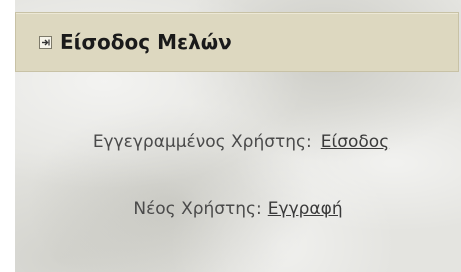  What do you see at coordinates (146, 42) in the screenshot?
I see `panel-title: Είσοδος Μελών` at bounding box center [146, 42].